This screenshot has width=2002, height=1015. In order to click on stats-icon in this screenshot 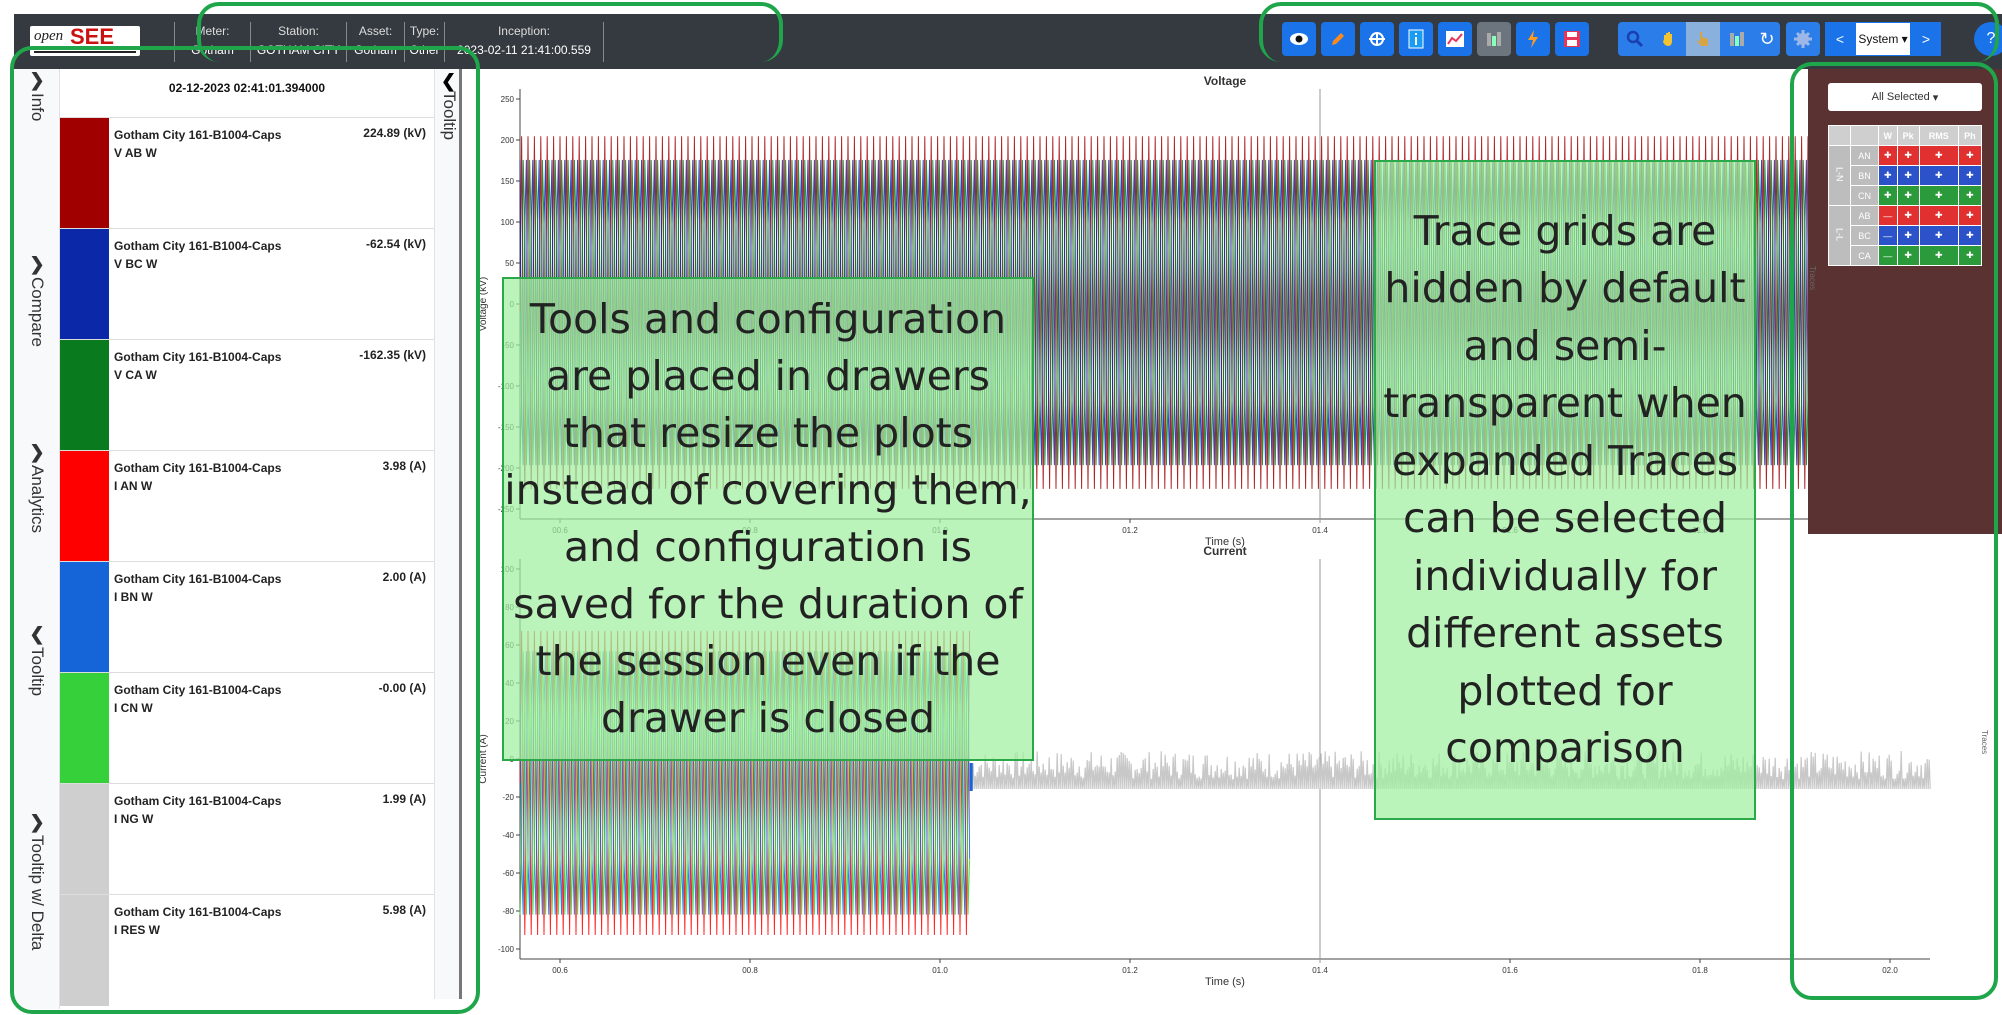, I will do `click(1737, 39)`.